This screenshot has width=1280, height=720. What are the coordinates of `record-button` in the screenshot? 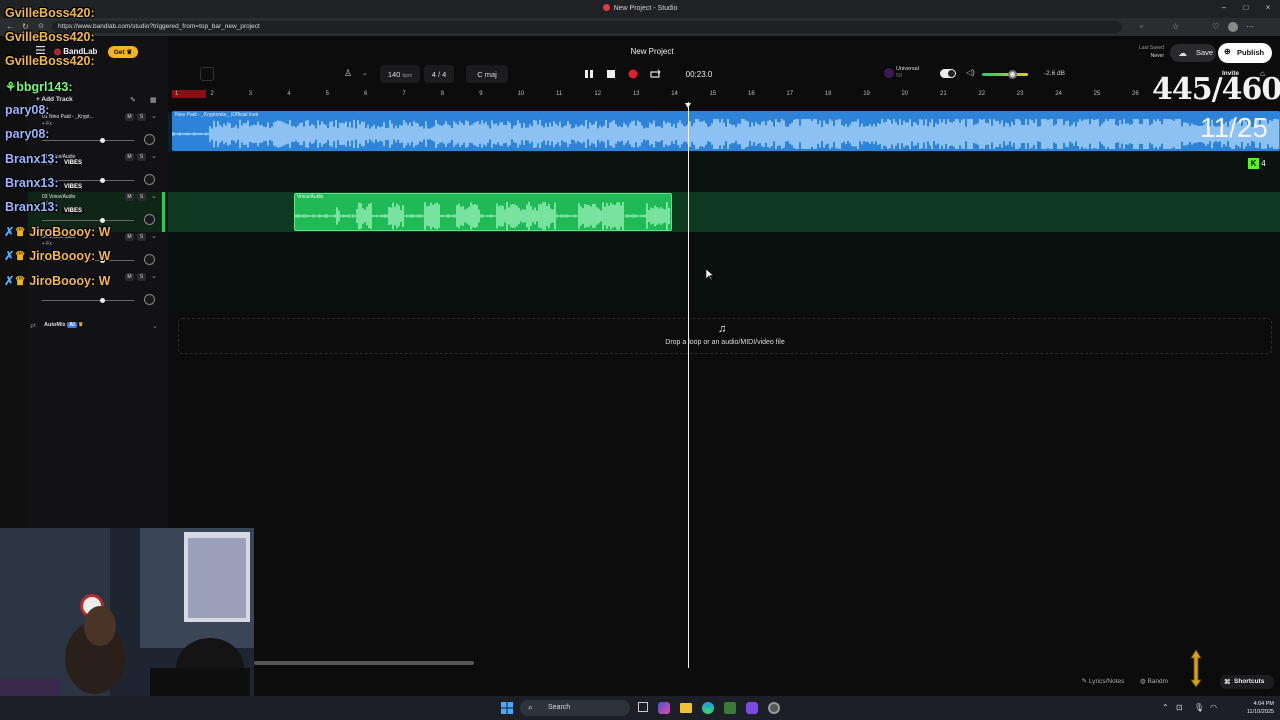 It's located at (633, 74).